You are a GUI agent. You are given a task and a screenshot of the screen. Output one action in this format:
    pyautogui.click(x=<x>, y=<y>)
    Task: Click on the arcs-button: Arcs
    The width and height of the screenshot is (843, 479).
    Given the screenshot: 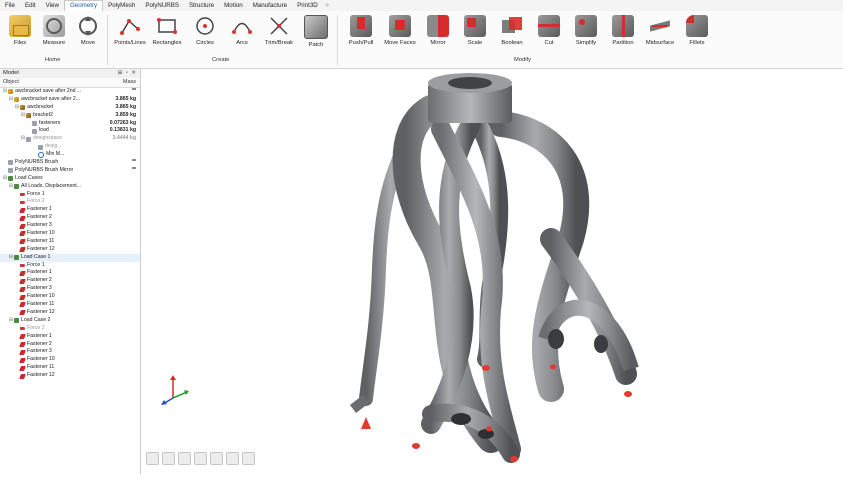 What is the action you would take?
    pyautogui.click(x=242, y=30)
    